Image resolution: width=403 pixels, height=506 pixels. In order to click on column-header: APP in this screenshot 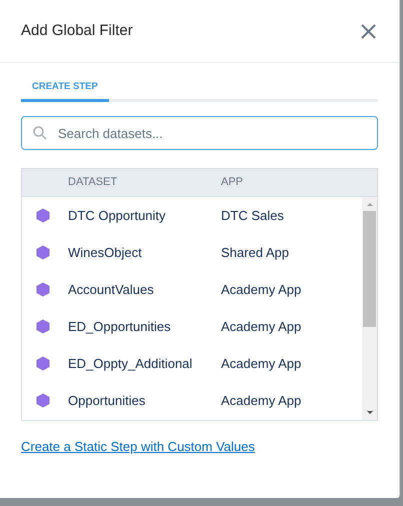, I will do `click(232, 182)`.